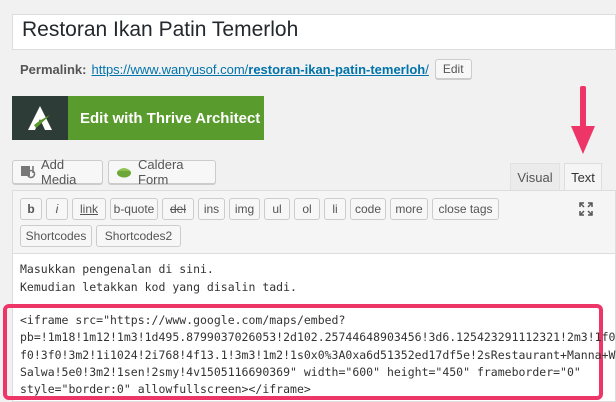 Image resolution: width=616 pixels, height=402 pixels. Describe the element at coordinates (583, 123) in the screenshot. I see `pink-arrow-icon` at that location.